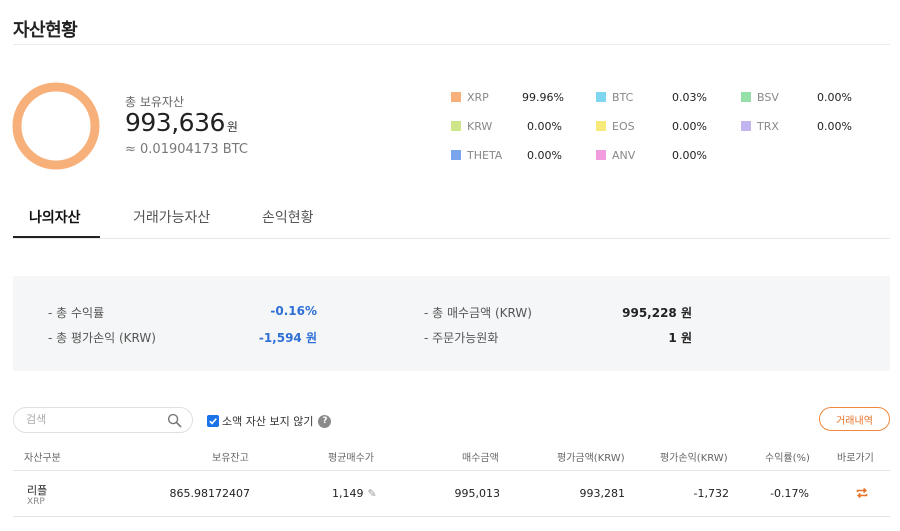 The height and width of the screenshot is (531, 900). I want to click on table-header-divider, so click(451, 470).